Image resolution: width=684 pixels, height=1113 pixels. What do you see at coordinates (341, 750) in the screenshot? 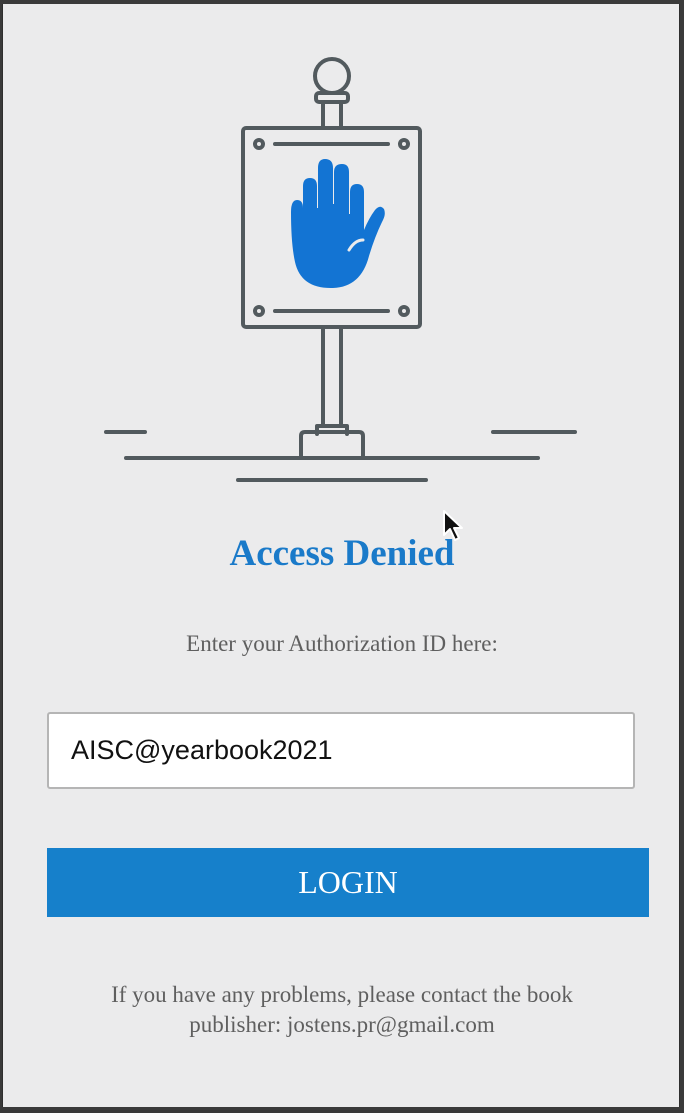
I see `authorization-id-input` at bounding box center [341, 750].